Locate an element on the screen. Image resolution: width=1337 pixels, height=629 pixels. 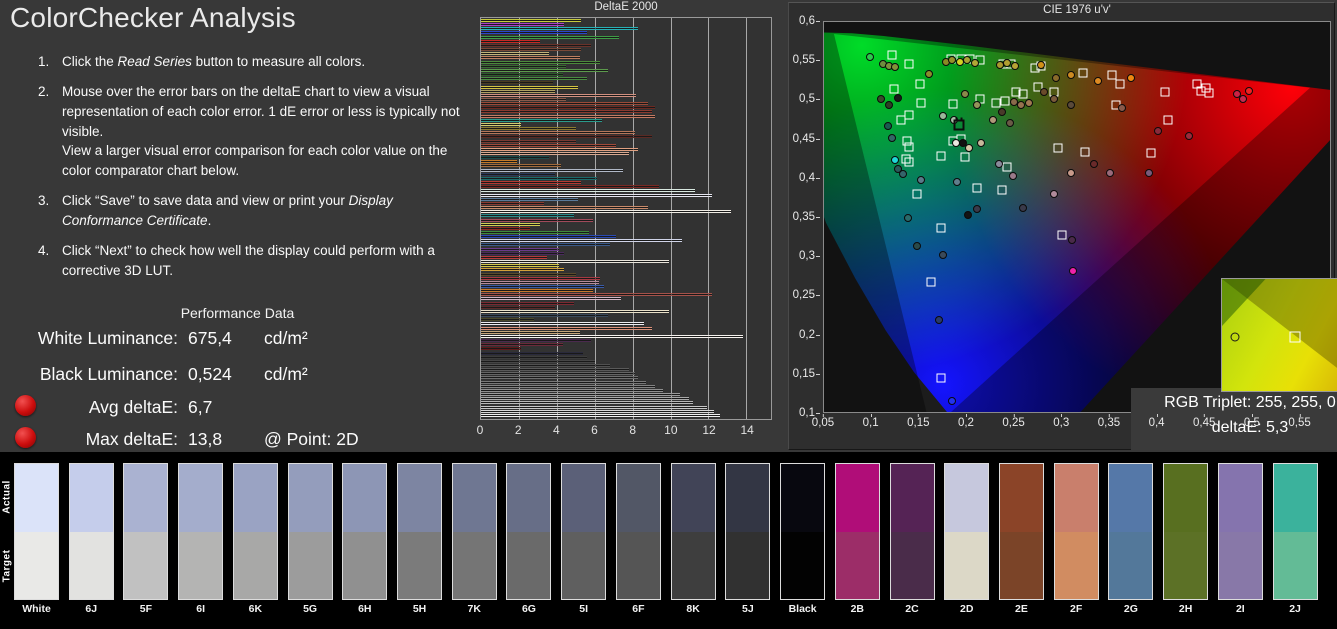
comparator-swatch-5I is located at coordinates (584, 531).